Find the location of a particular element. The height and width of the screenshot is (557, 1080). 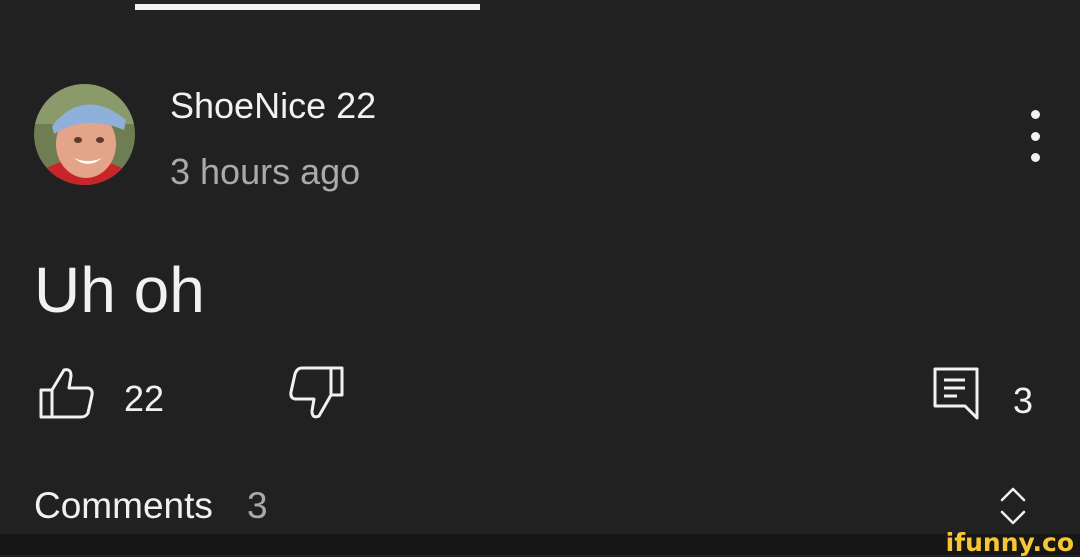

comments-count: 3 is located at coordinates (257, 505).